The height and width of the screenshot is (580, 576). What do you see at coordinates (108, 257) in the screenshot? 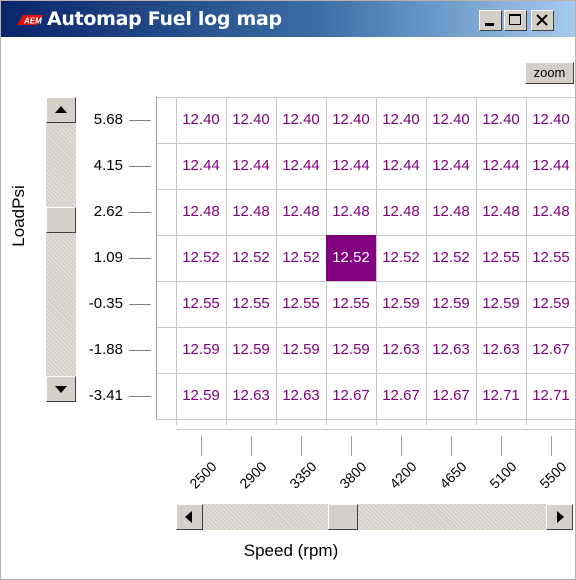
I see `y-tick-label: 1.09` at bounding box center [108, 257].